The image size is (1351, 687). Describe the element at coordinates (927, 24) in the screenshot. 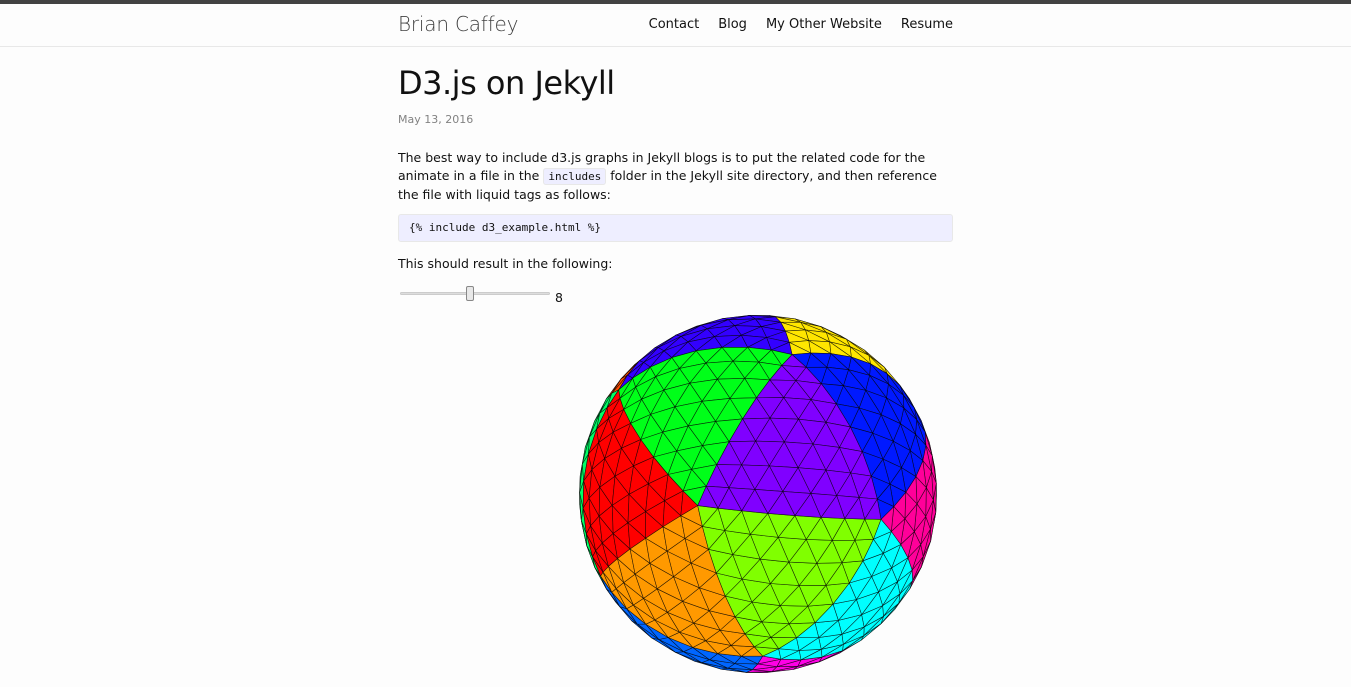

I see `nav-link-resume: Resume` at that location.